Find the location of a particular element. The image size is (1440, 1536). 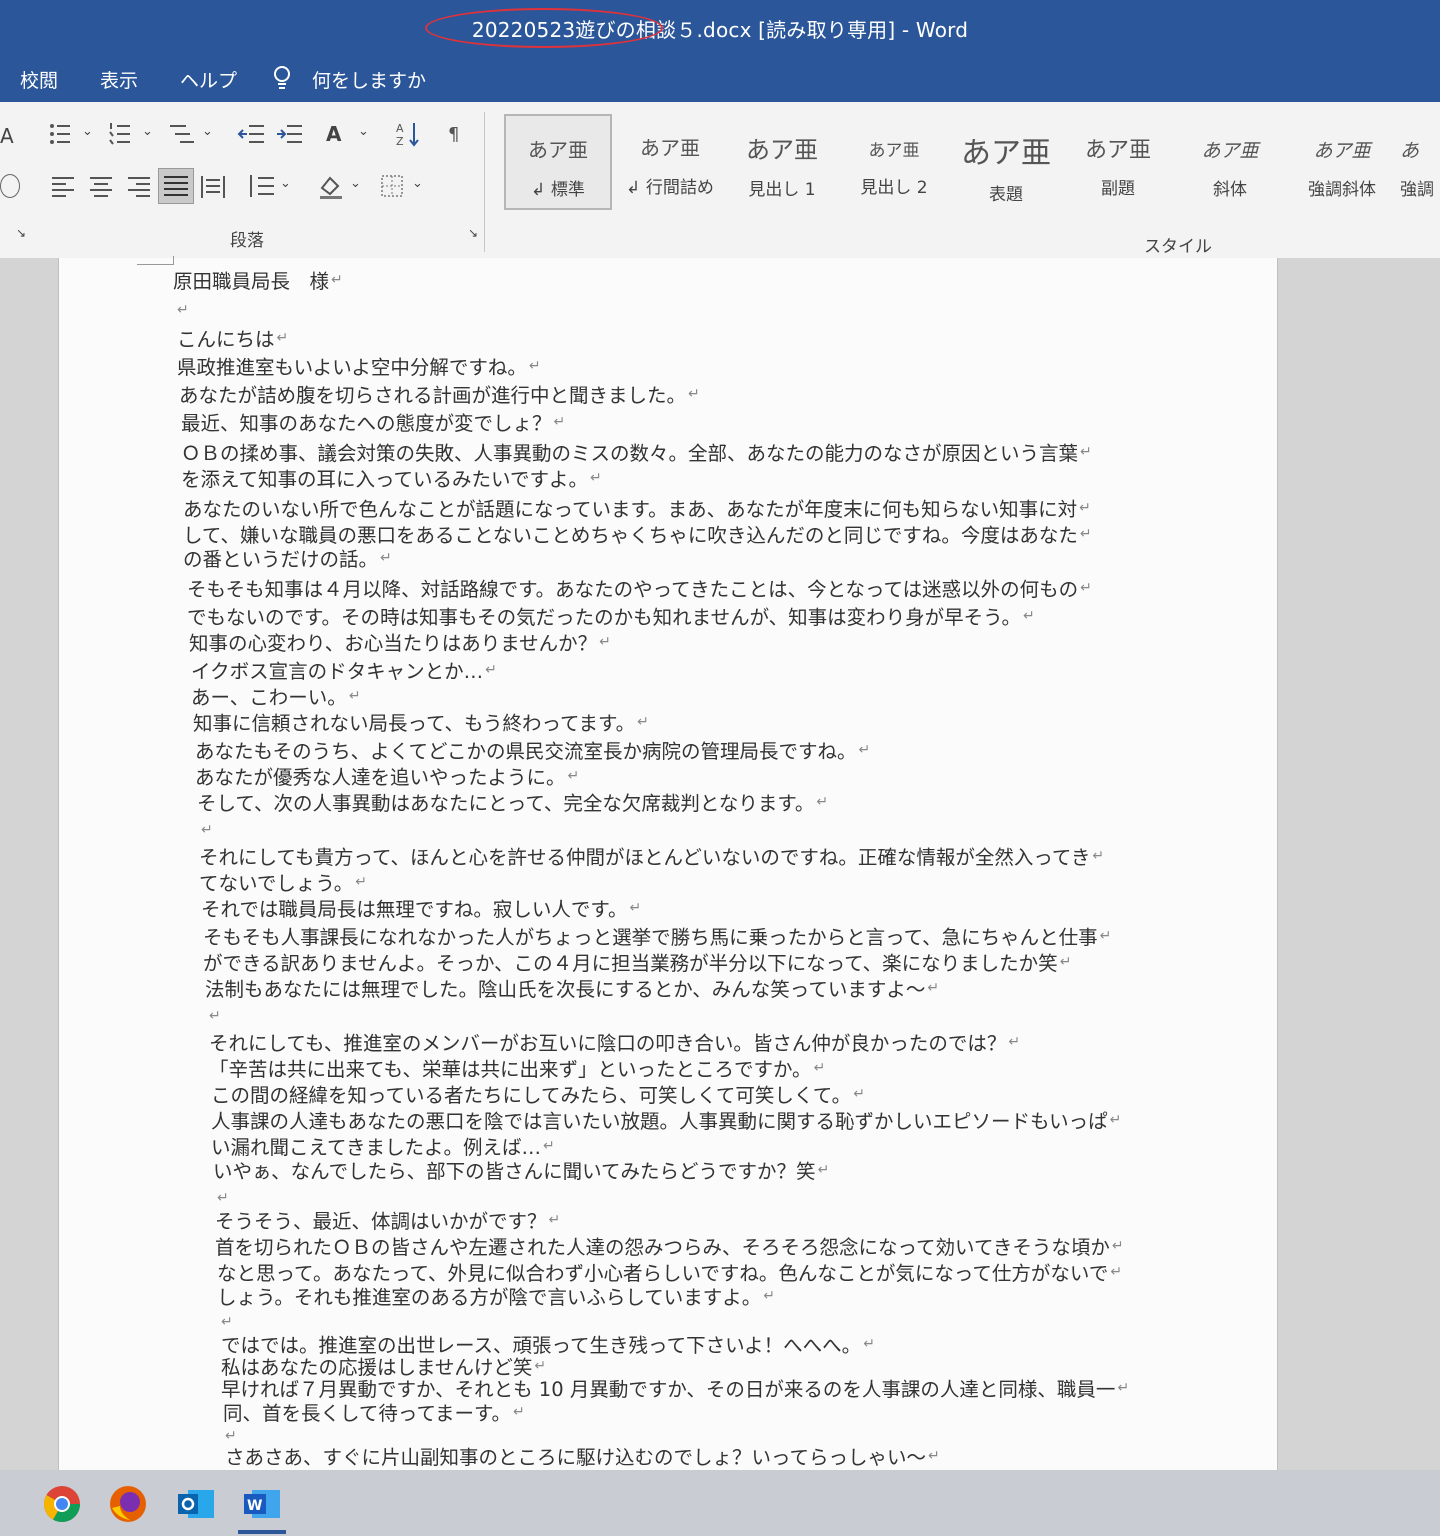

document-line: あなたが優秀な人達を追いやったように。 is located at coordinates (380, 778).